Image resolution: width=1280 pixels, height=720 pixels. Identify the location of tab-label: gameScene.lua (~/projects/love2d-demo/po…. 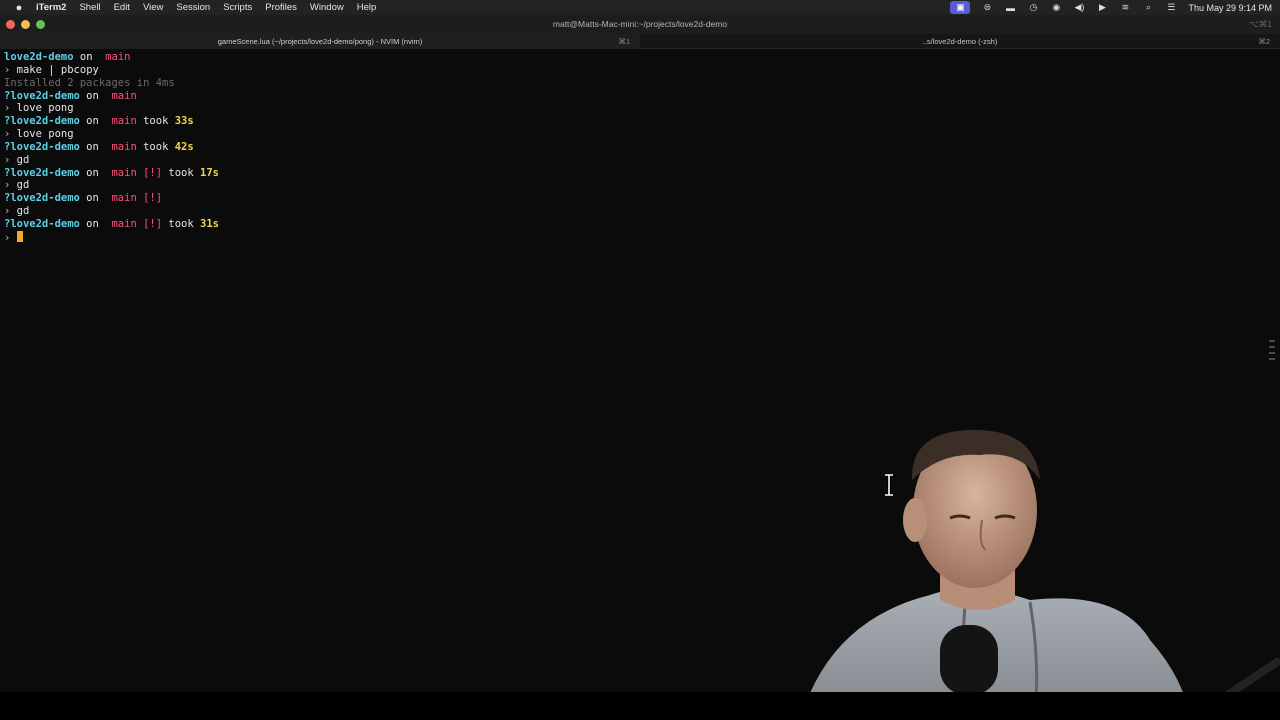
(320, 41).